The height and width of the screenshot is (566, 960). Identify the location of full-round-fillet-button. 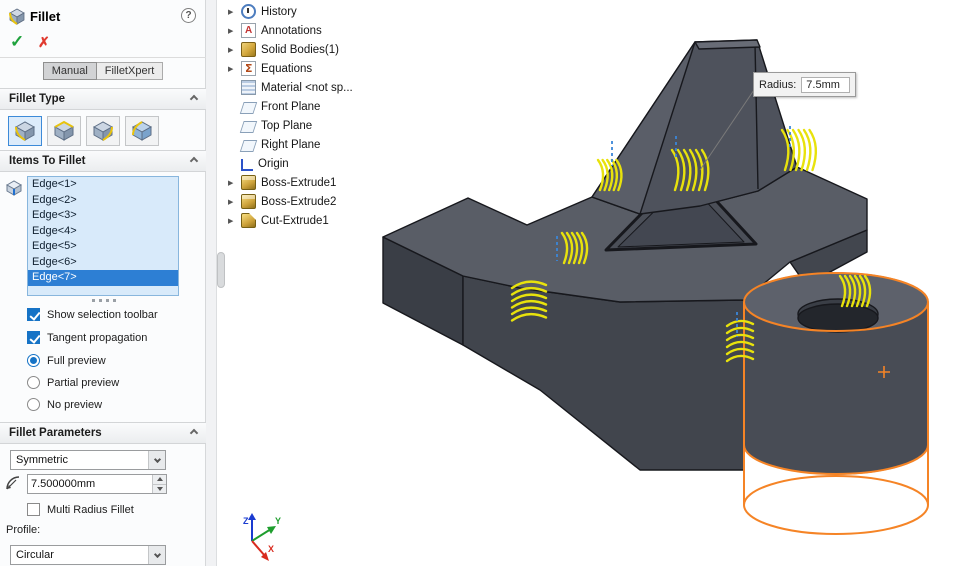
(142, 131).